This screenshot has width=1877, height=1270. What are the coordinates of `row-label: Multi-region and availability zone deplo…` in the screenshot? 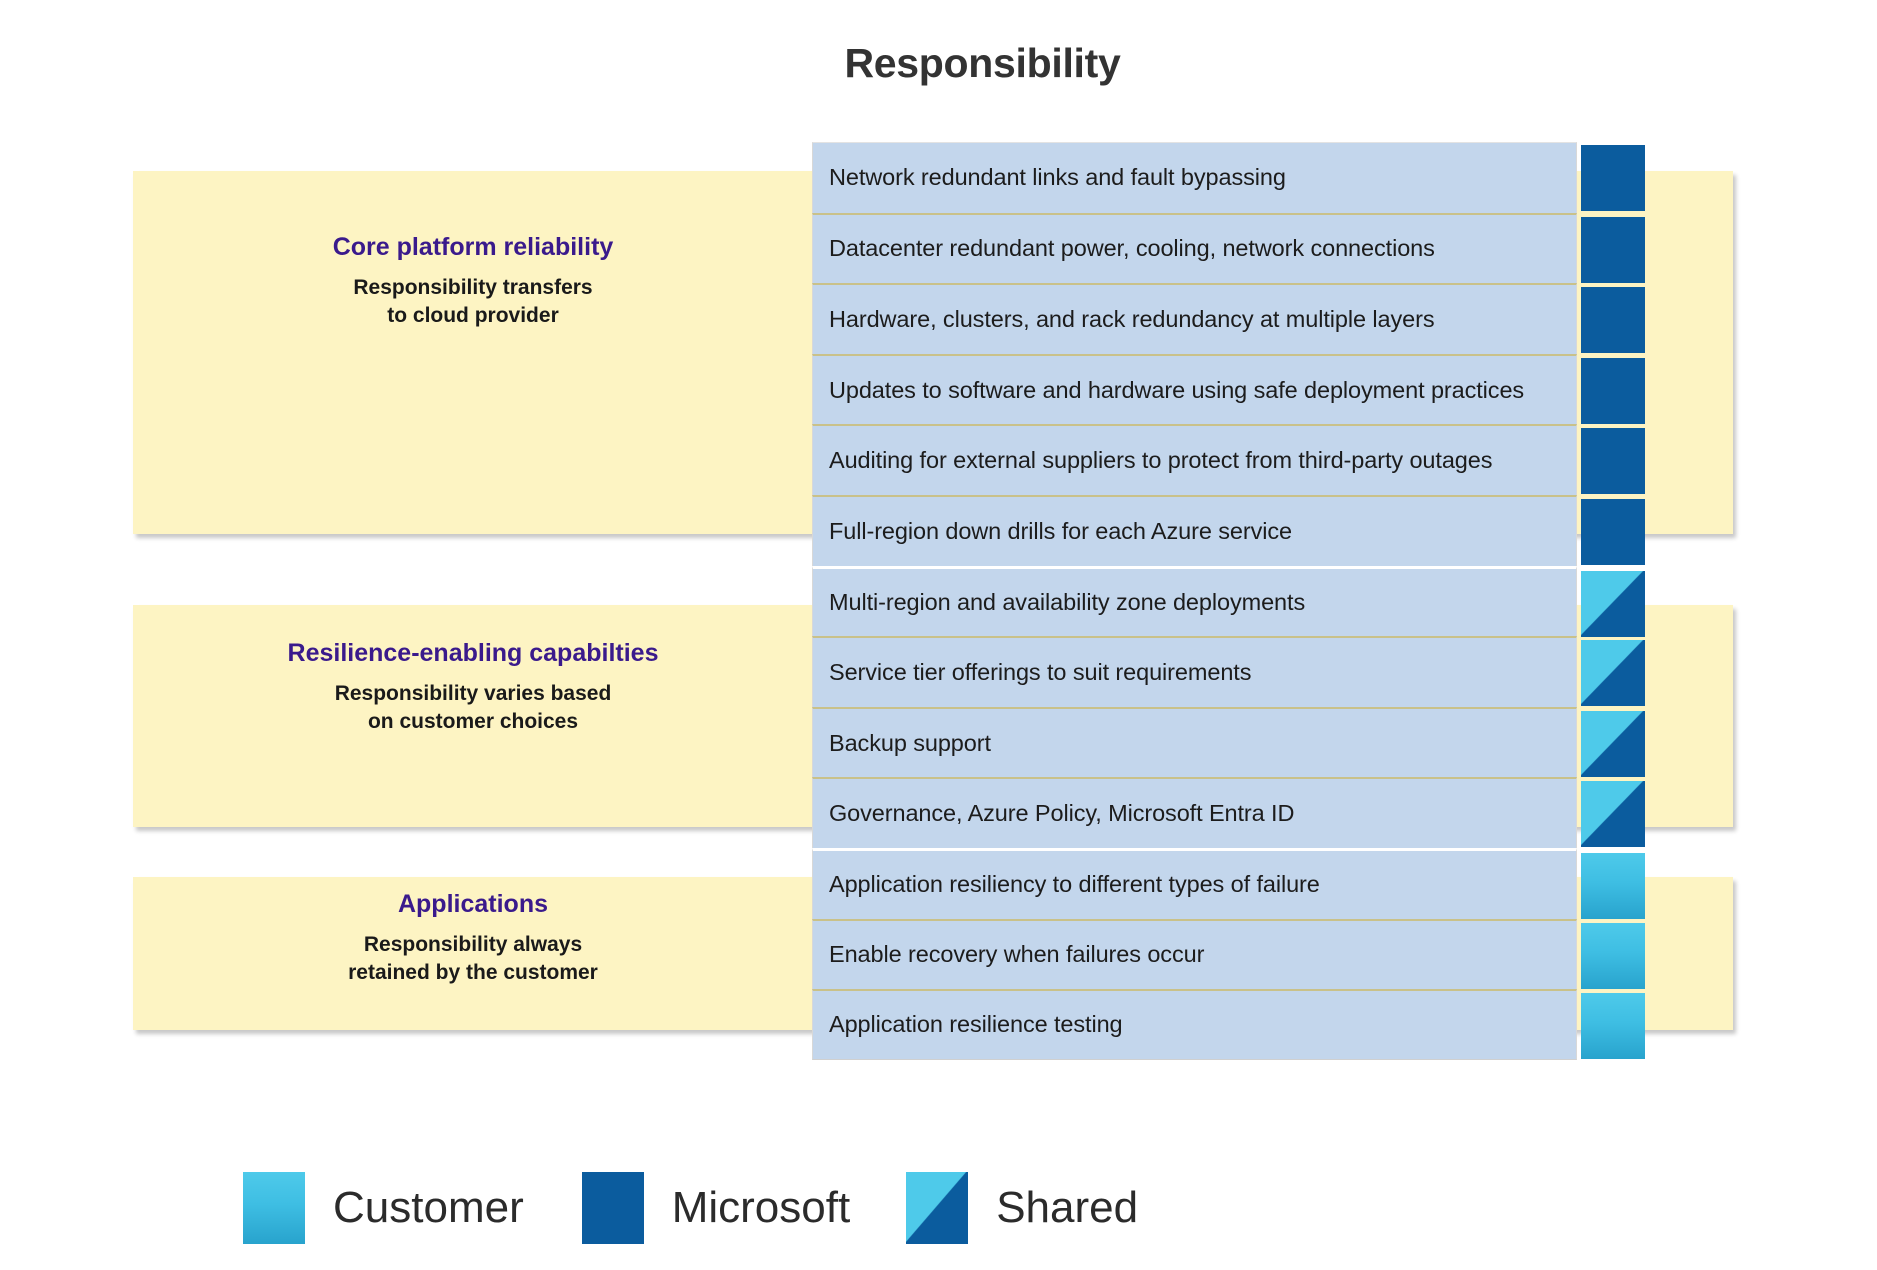 It's located at (1067, 601).